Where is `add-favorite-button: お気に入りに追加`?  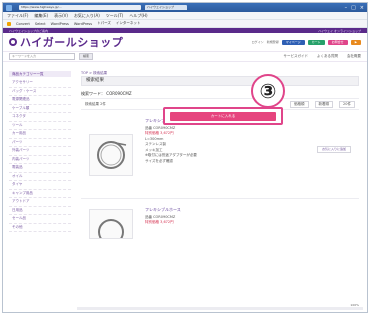 add-favorite-button: お気に入りに追加 is located at coordinates (333, 149).